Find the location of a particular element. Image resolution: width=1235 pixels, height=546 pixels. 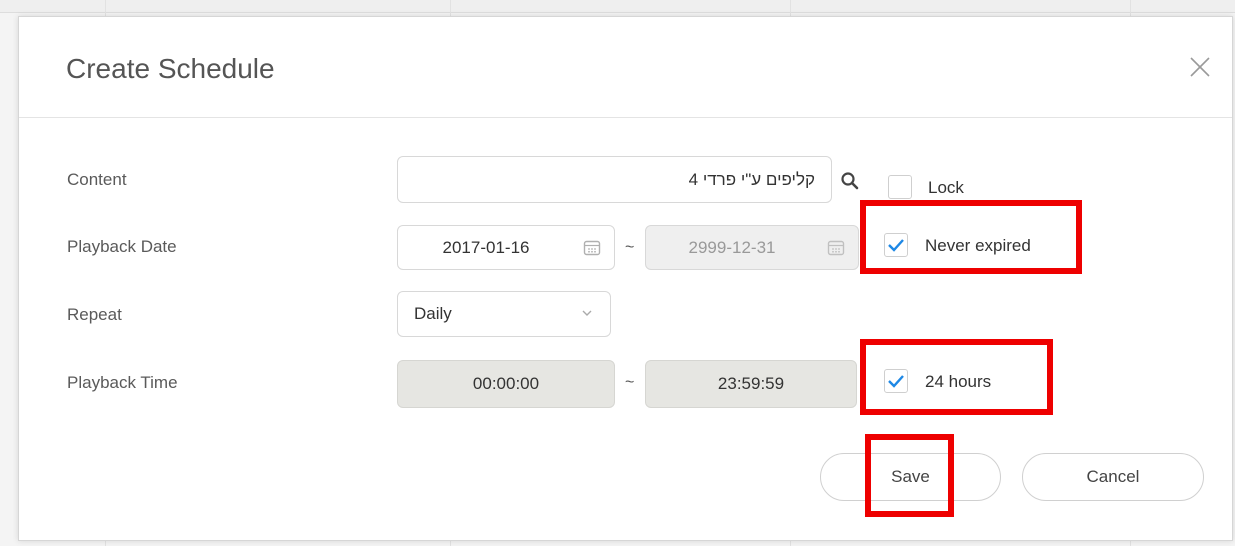

lock-checkbox is located at coordinates (900, 187).